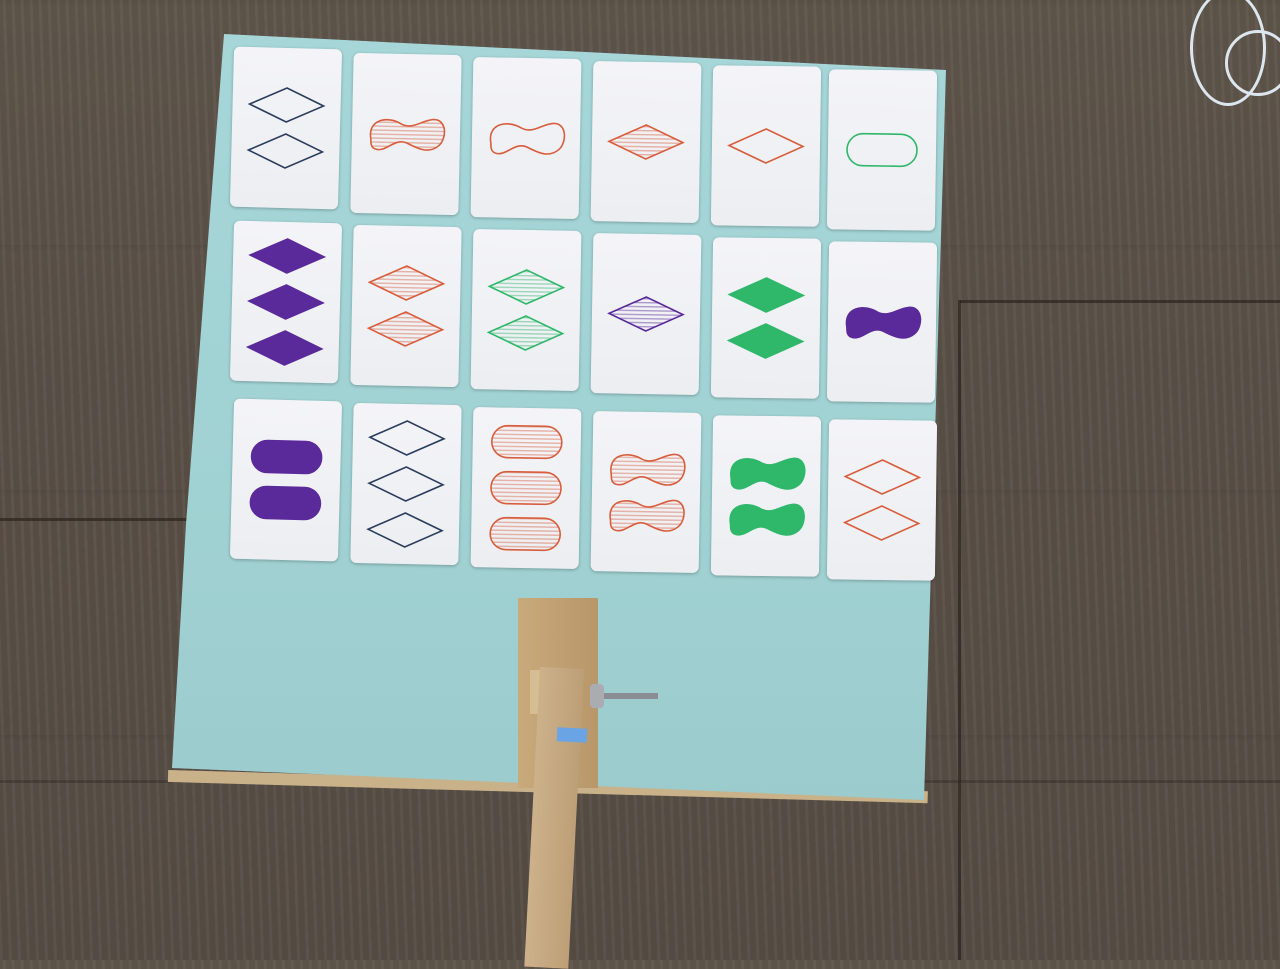 The image size is (1280, 969). I want to click on wing-nut, so click(597, 696).